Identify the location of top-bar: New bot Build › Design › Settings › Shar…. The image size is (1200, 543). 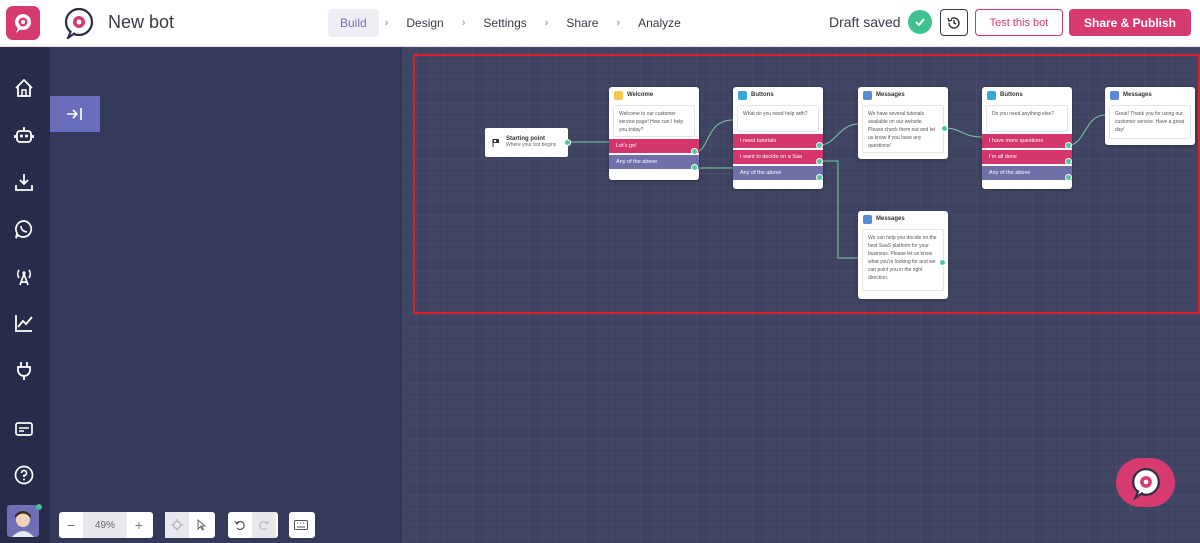
(600, 23).